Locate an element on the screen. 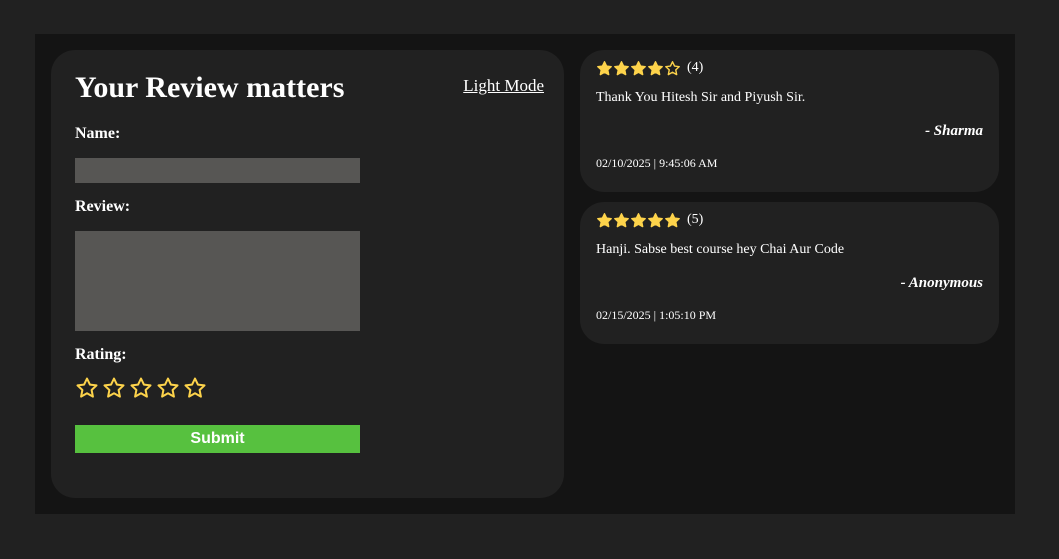 The image size is (1059, 559). rating-star-input is located at coordinates (141, 388).